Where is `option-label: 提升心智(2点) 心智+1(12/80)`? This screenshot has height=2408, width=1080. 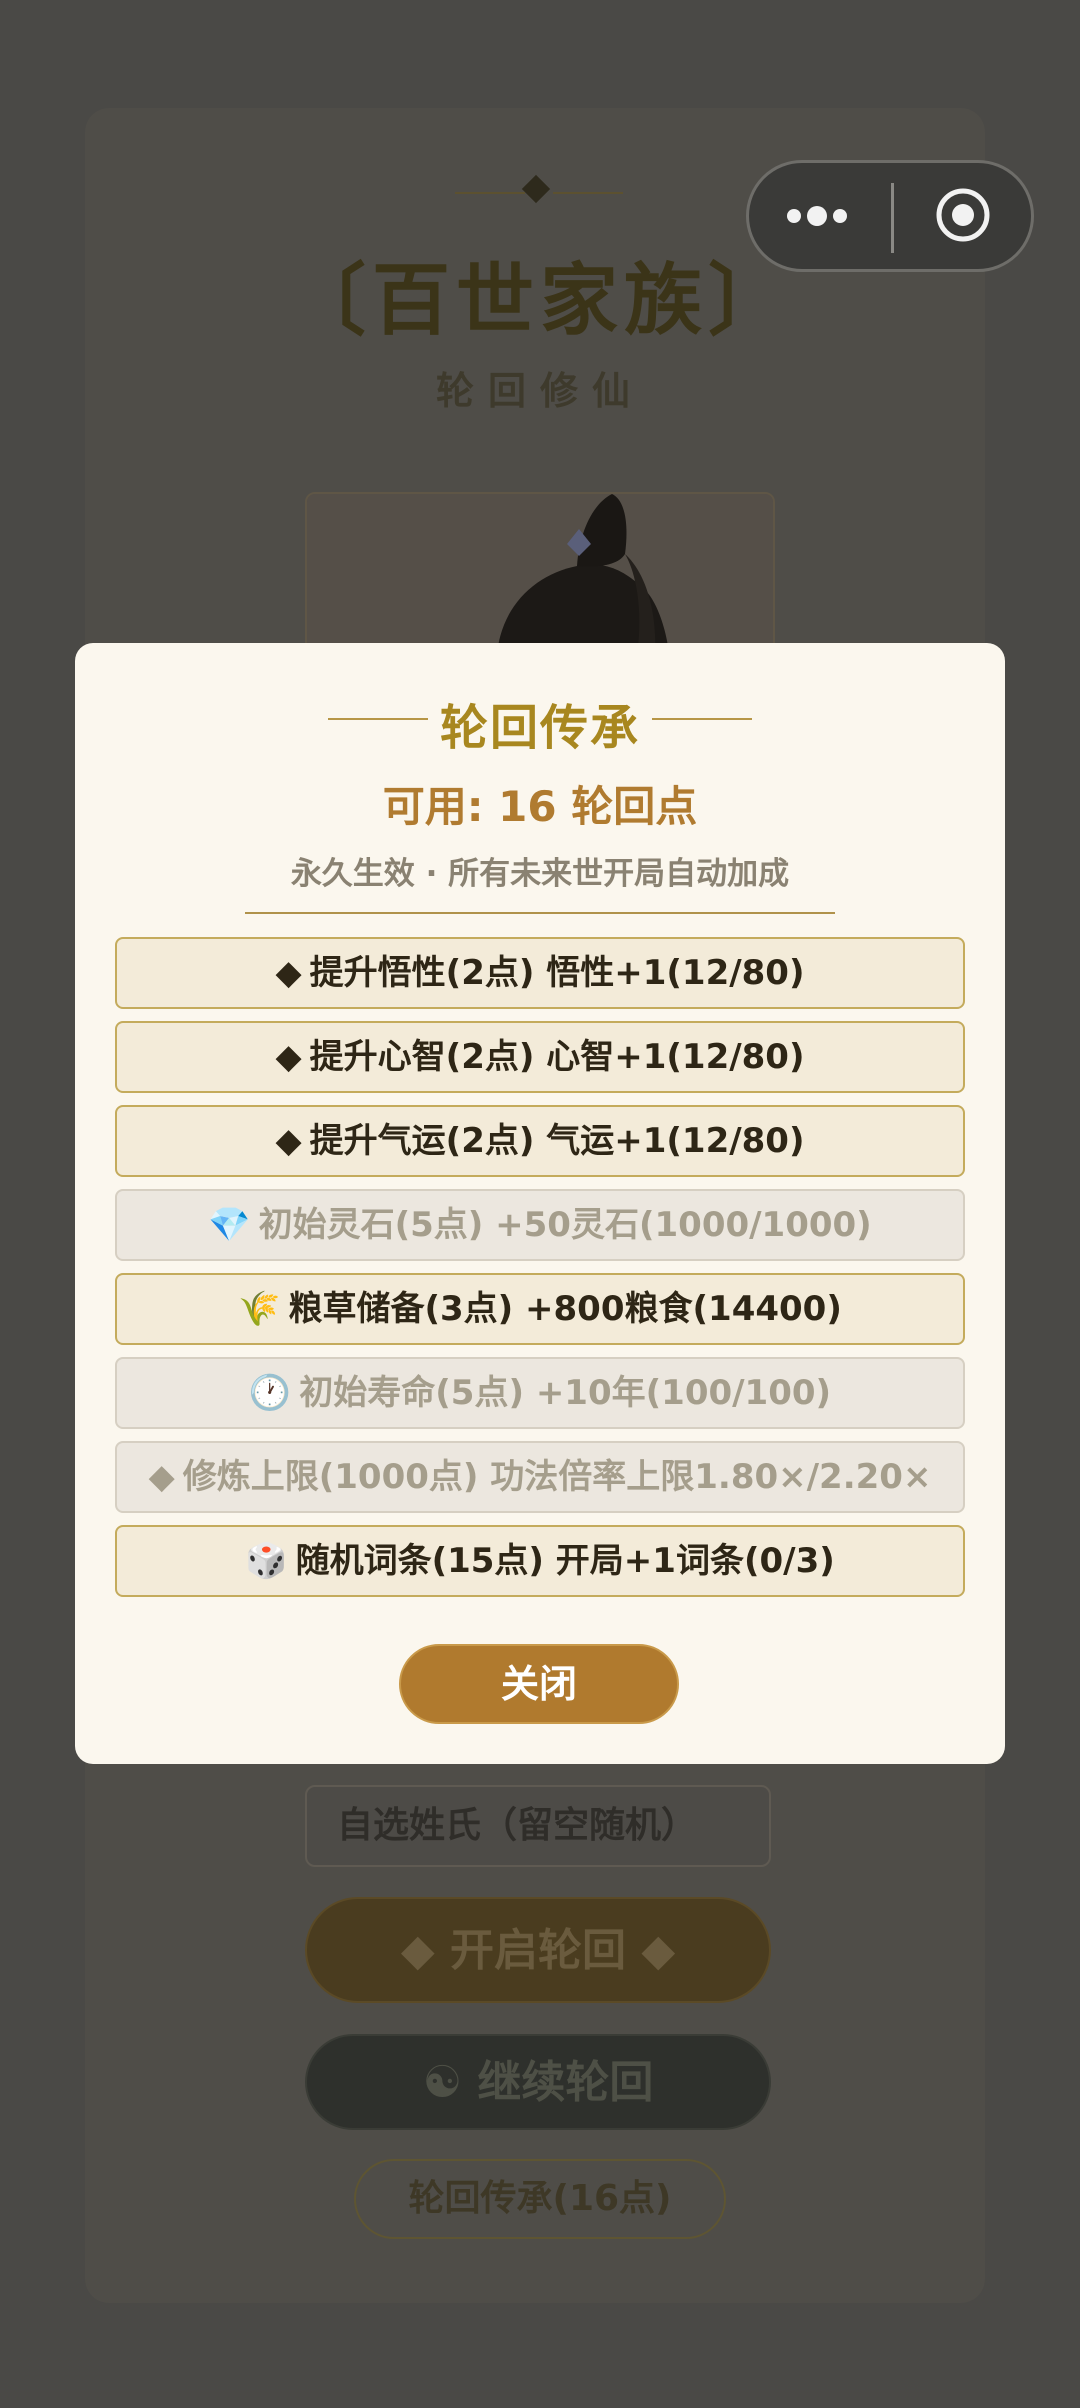 option-label: 提升心智(2点) 心智+1(12/80) is located at coordinates (557, 1057).